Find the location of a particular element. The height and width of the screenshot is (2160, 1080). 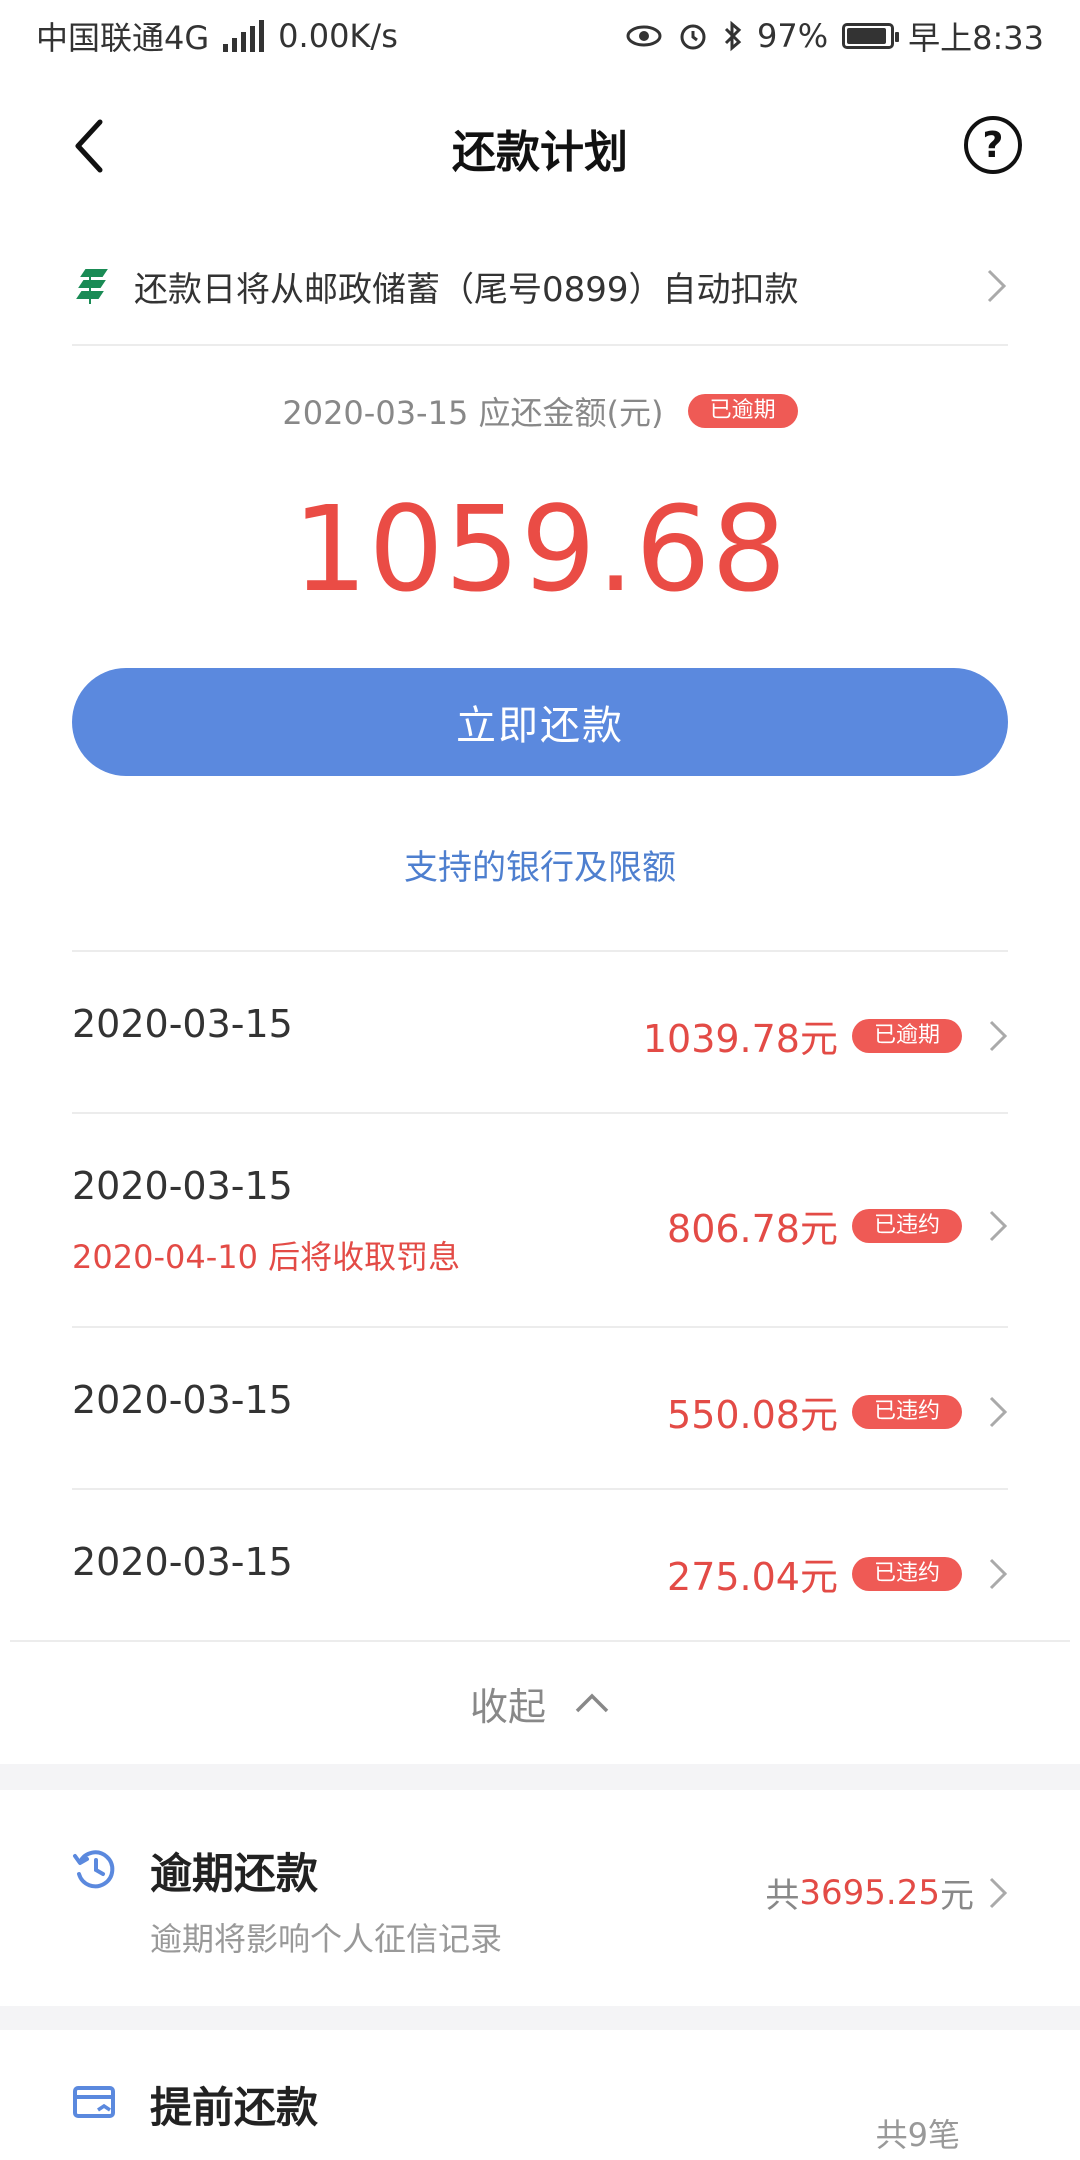

eye-icon is located at coordinates (644, 36).